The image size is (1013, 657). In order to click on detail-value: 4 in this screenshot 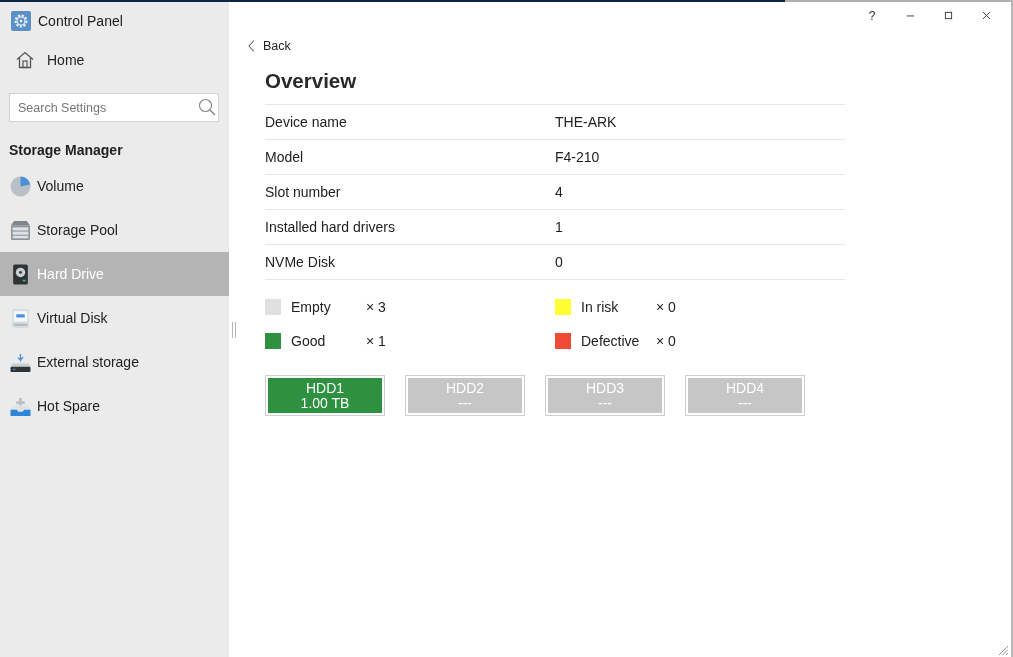, I will do `click(559, 192)`.